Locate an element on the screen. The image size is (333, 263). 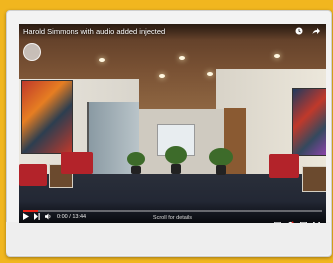
right-controls is located at coordinates (297, 219).